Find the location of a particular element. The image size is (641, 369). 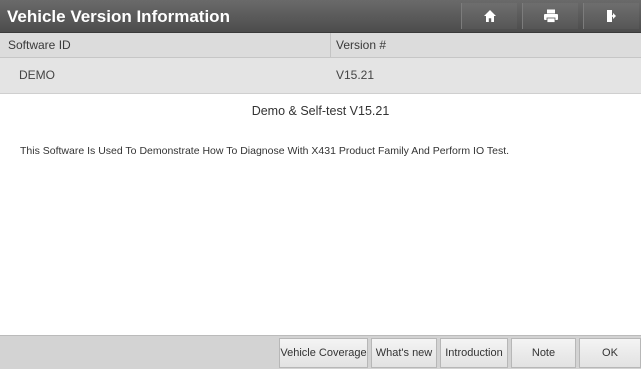

table-header: Software ID Version # is located at coordinates (320, 45).